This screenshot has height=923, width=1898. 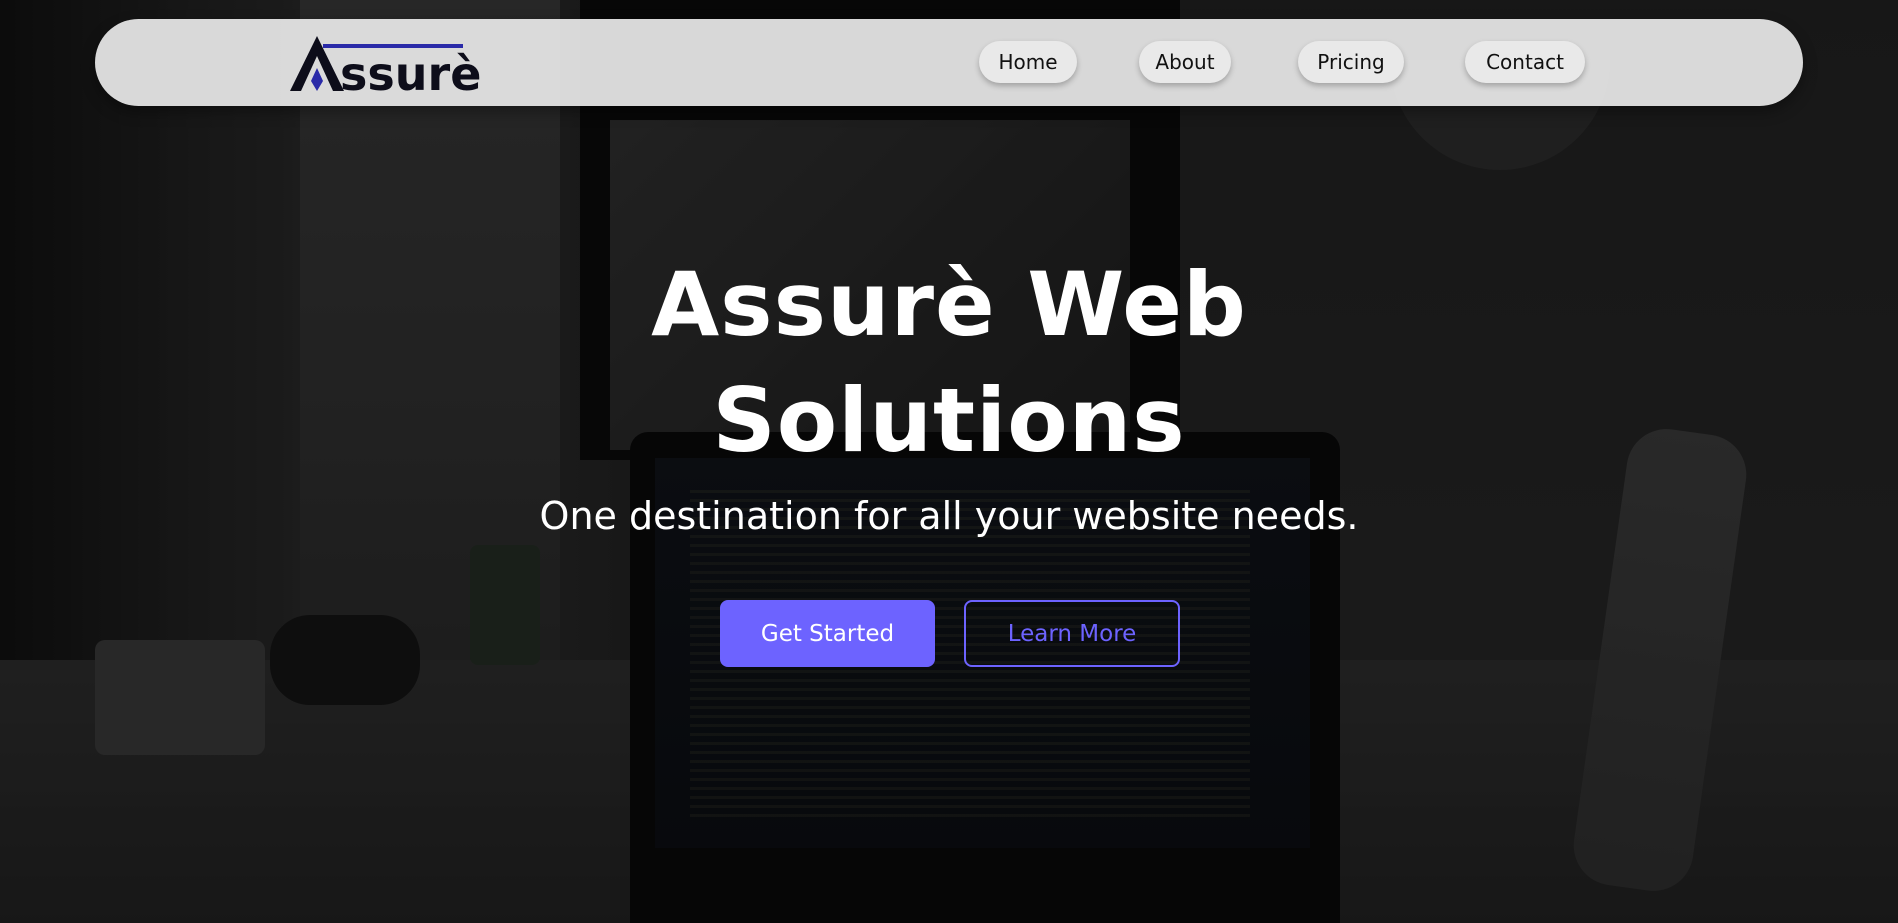 I want to click on nav-pricing-label: Pricing, so click(x=1351, y=62).